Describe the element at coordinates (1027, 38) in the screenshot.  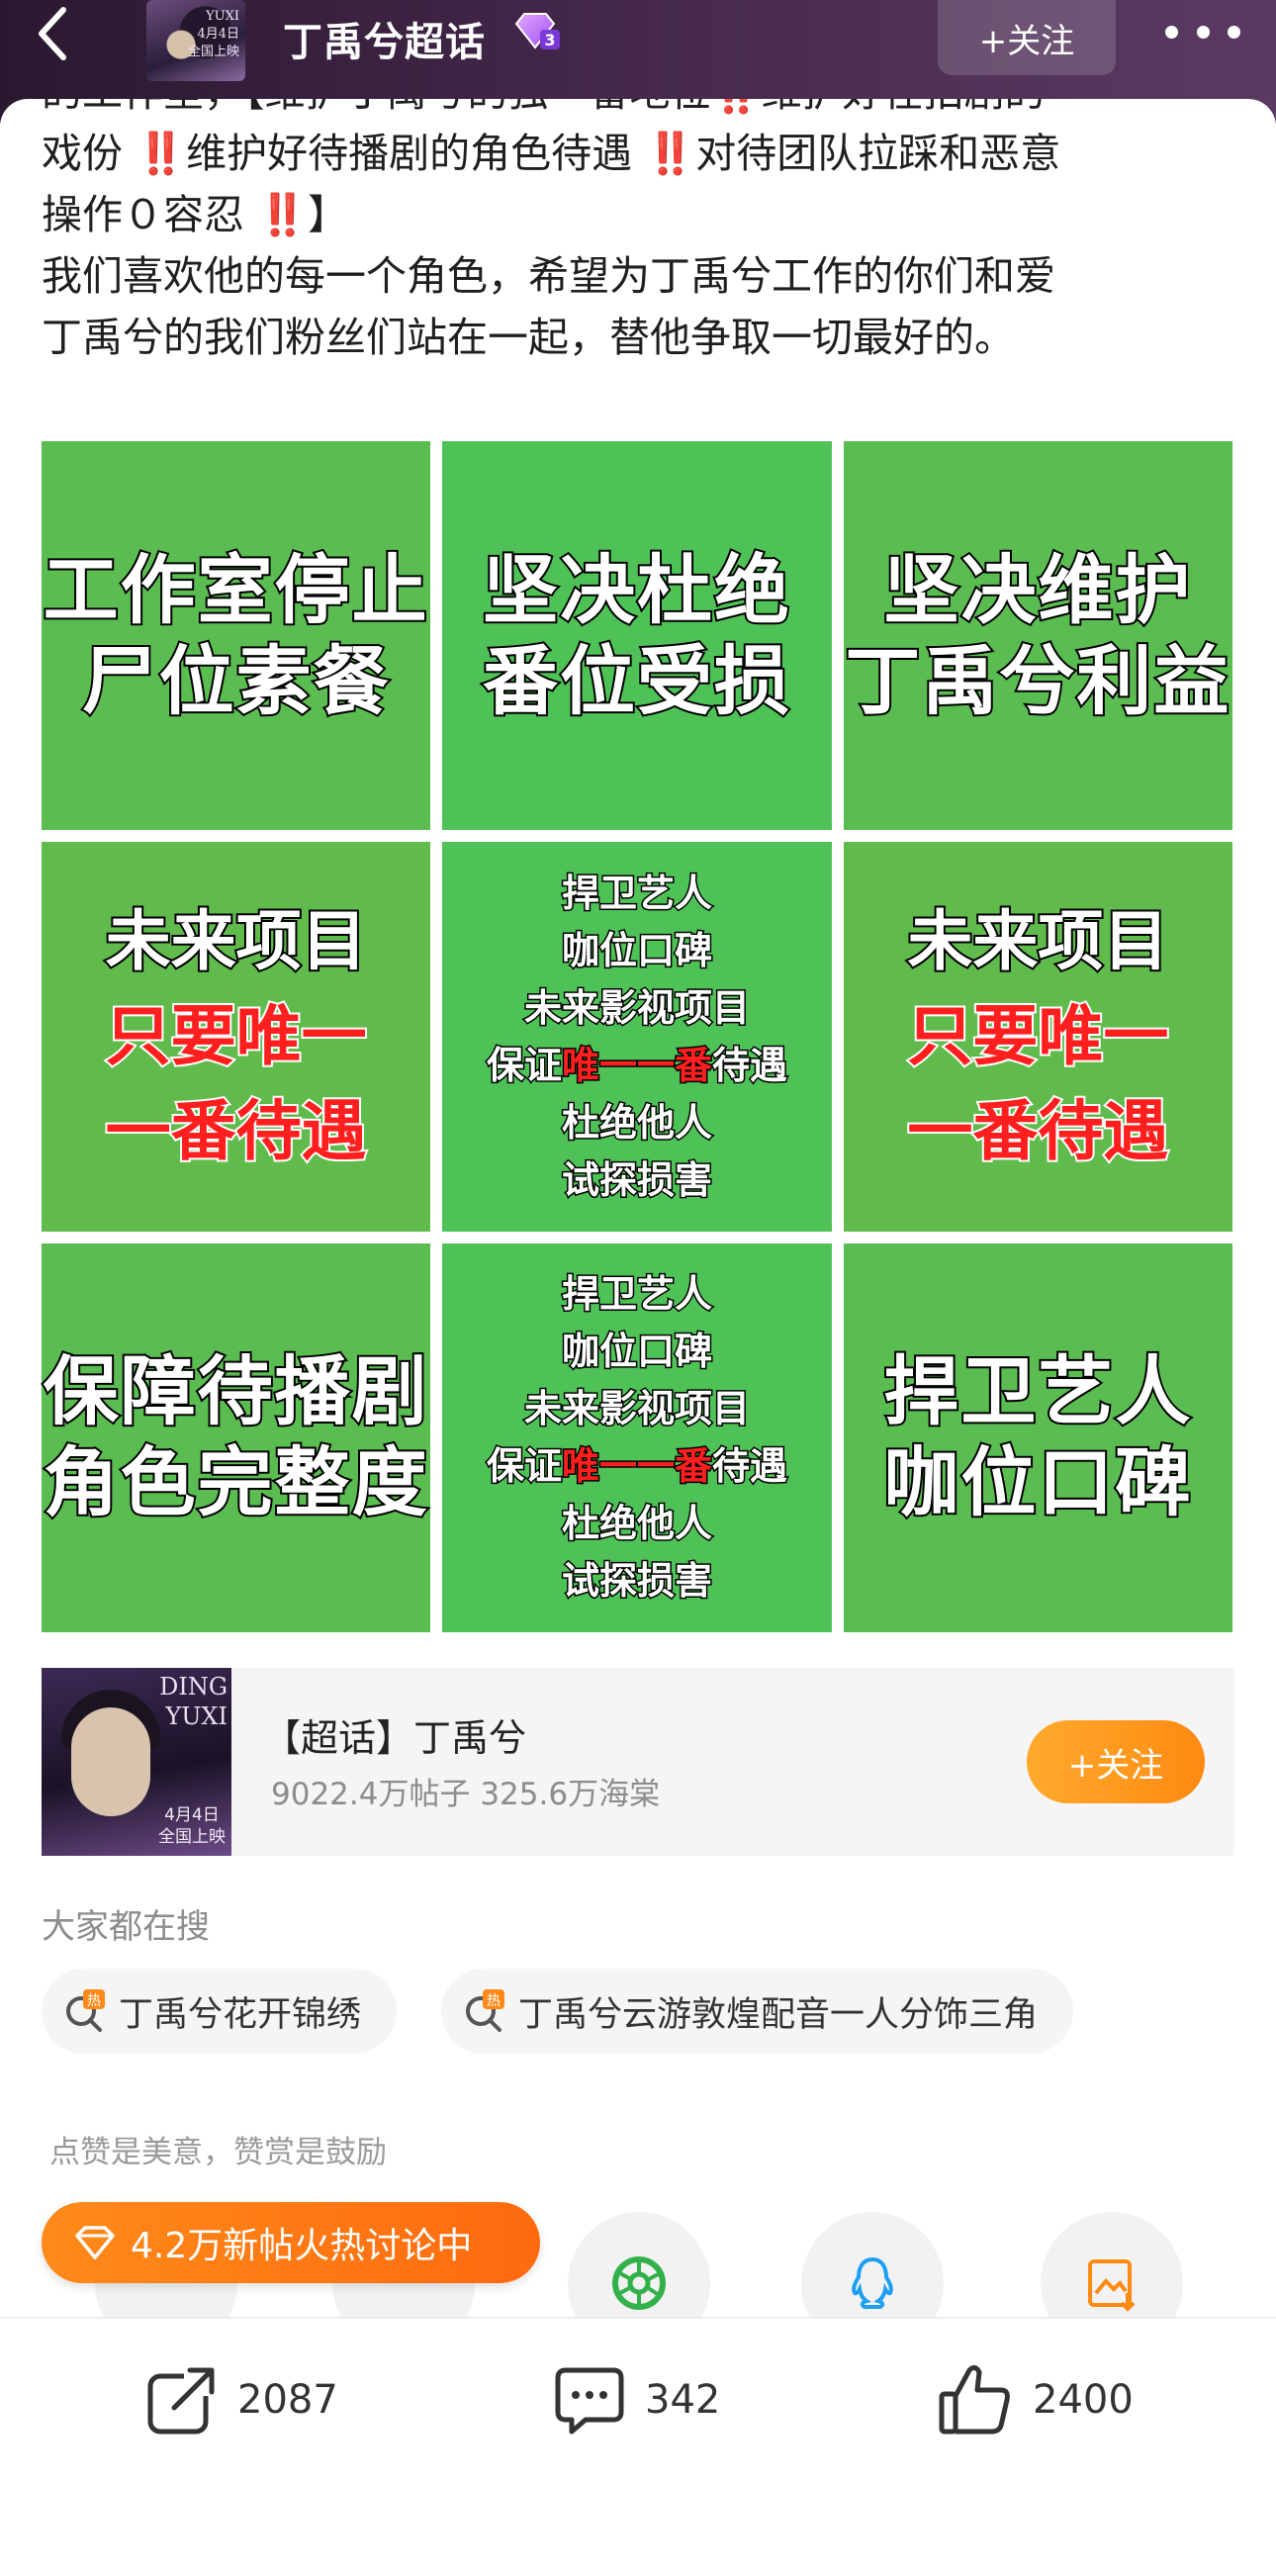
I see `follow-button-header: +关注` at that location.